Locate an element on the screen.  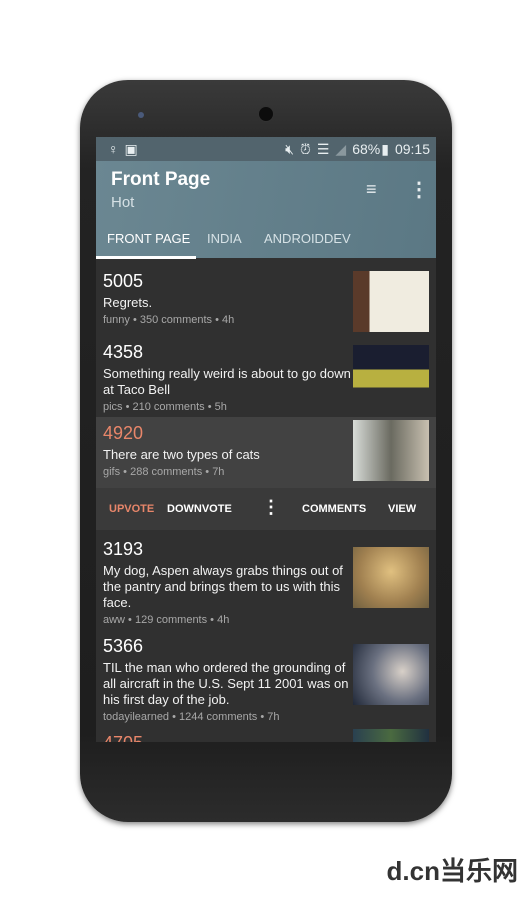
post-meta: pics • 210 comments • 5h is located at coordinates (165, 407).